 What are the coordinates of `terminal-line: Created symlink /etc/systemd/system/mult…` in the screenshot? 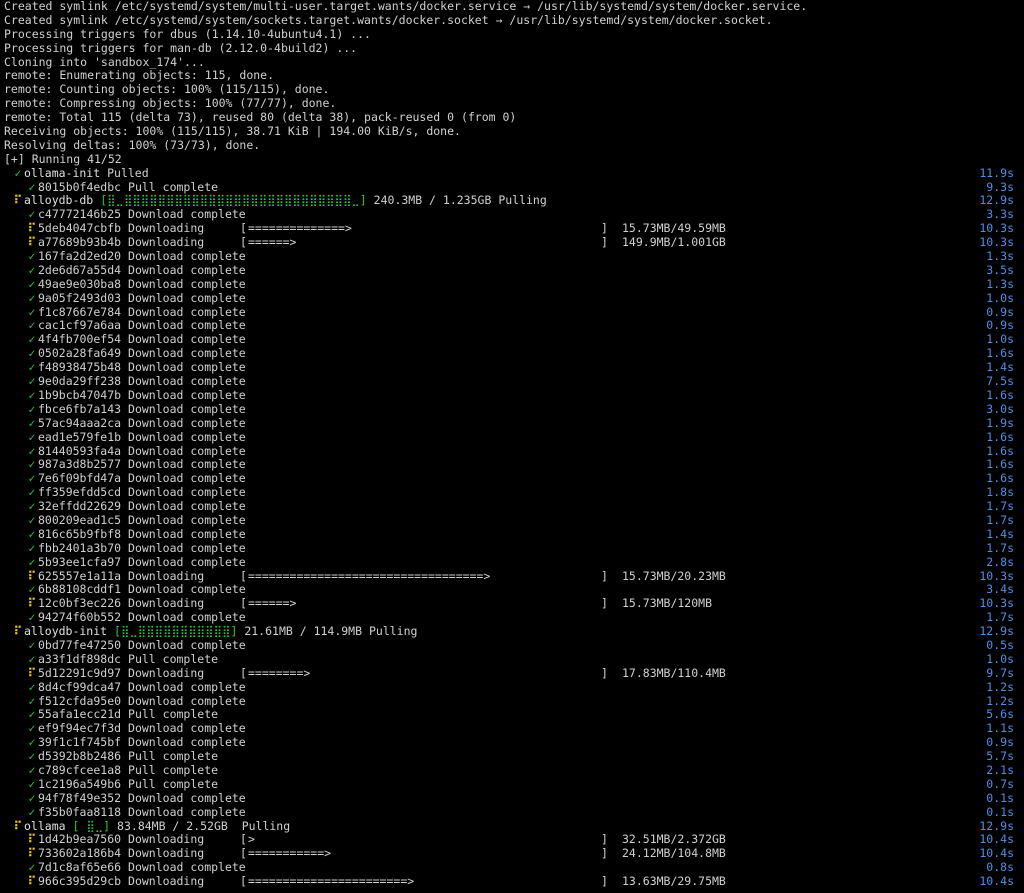 It's located at (512, 7).